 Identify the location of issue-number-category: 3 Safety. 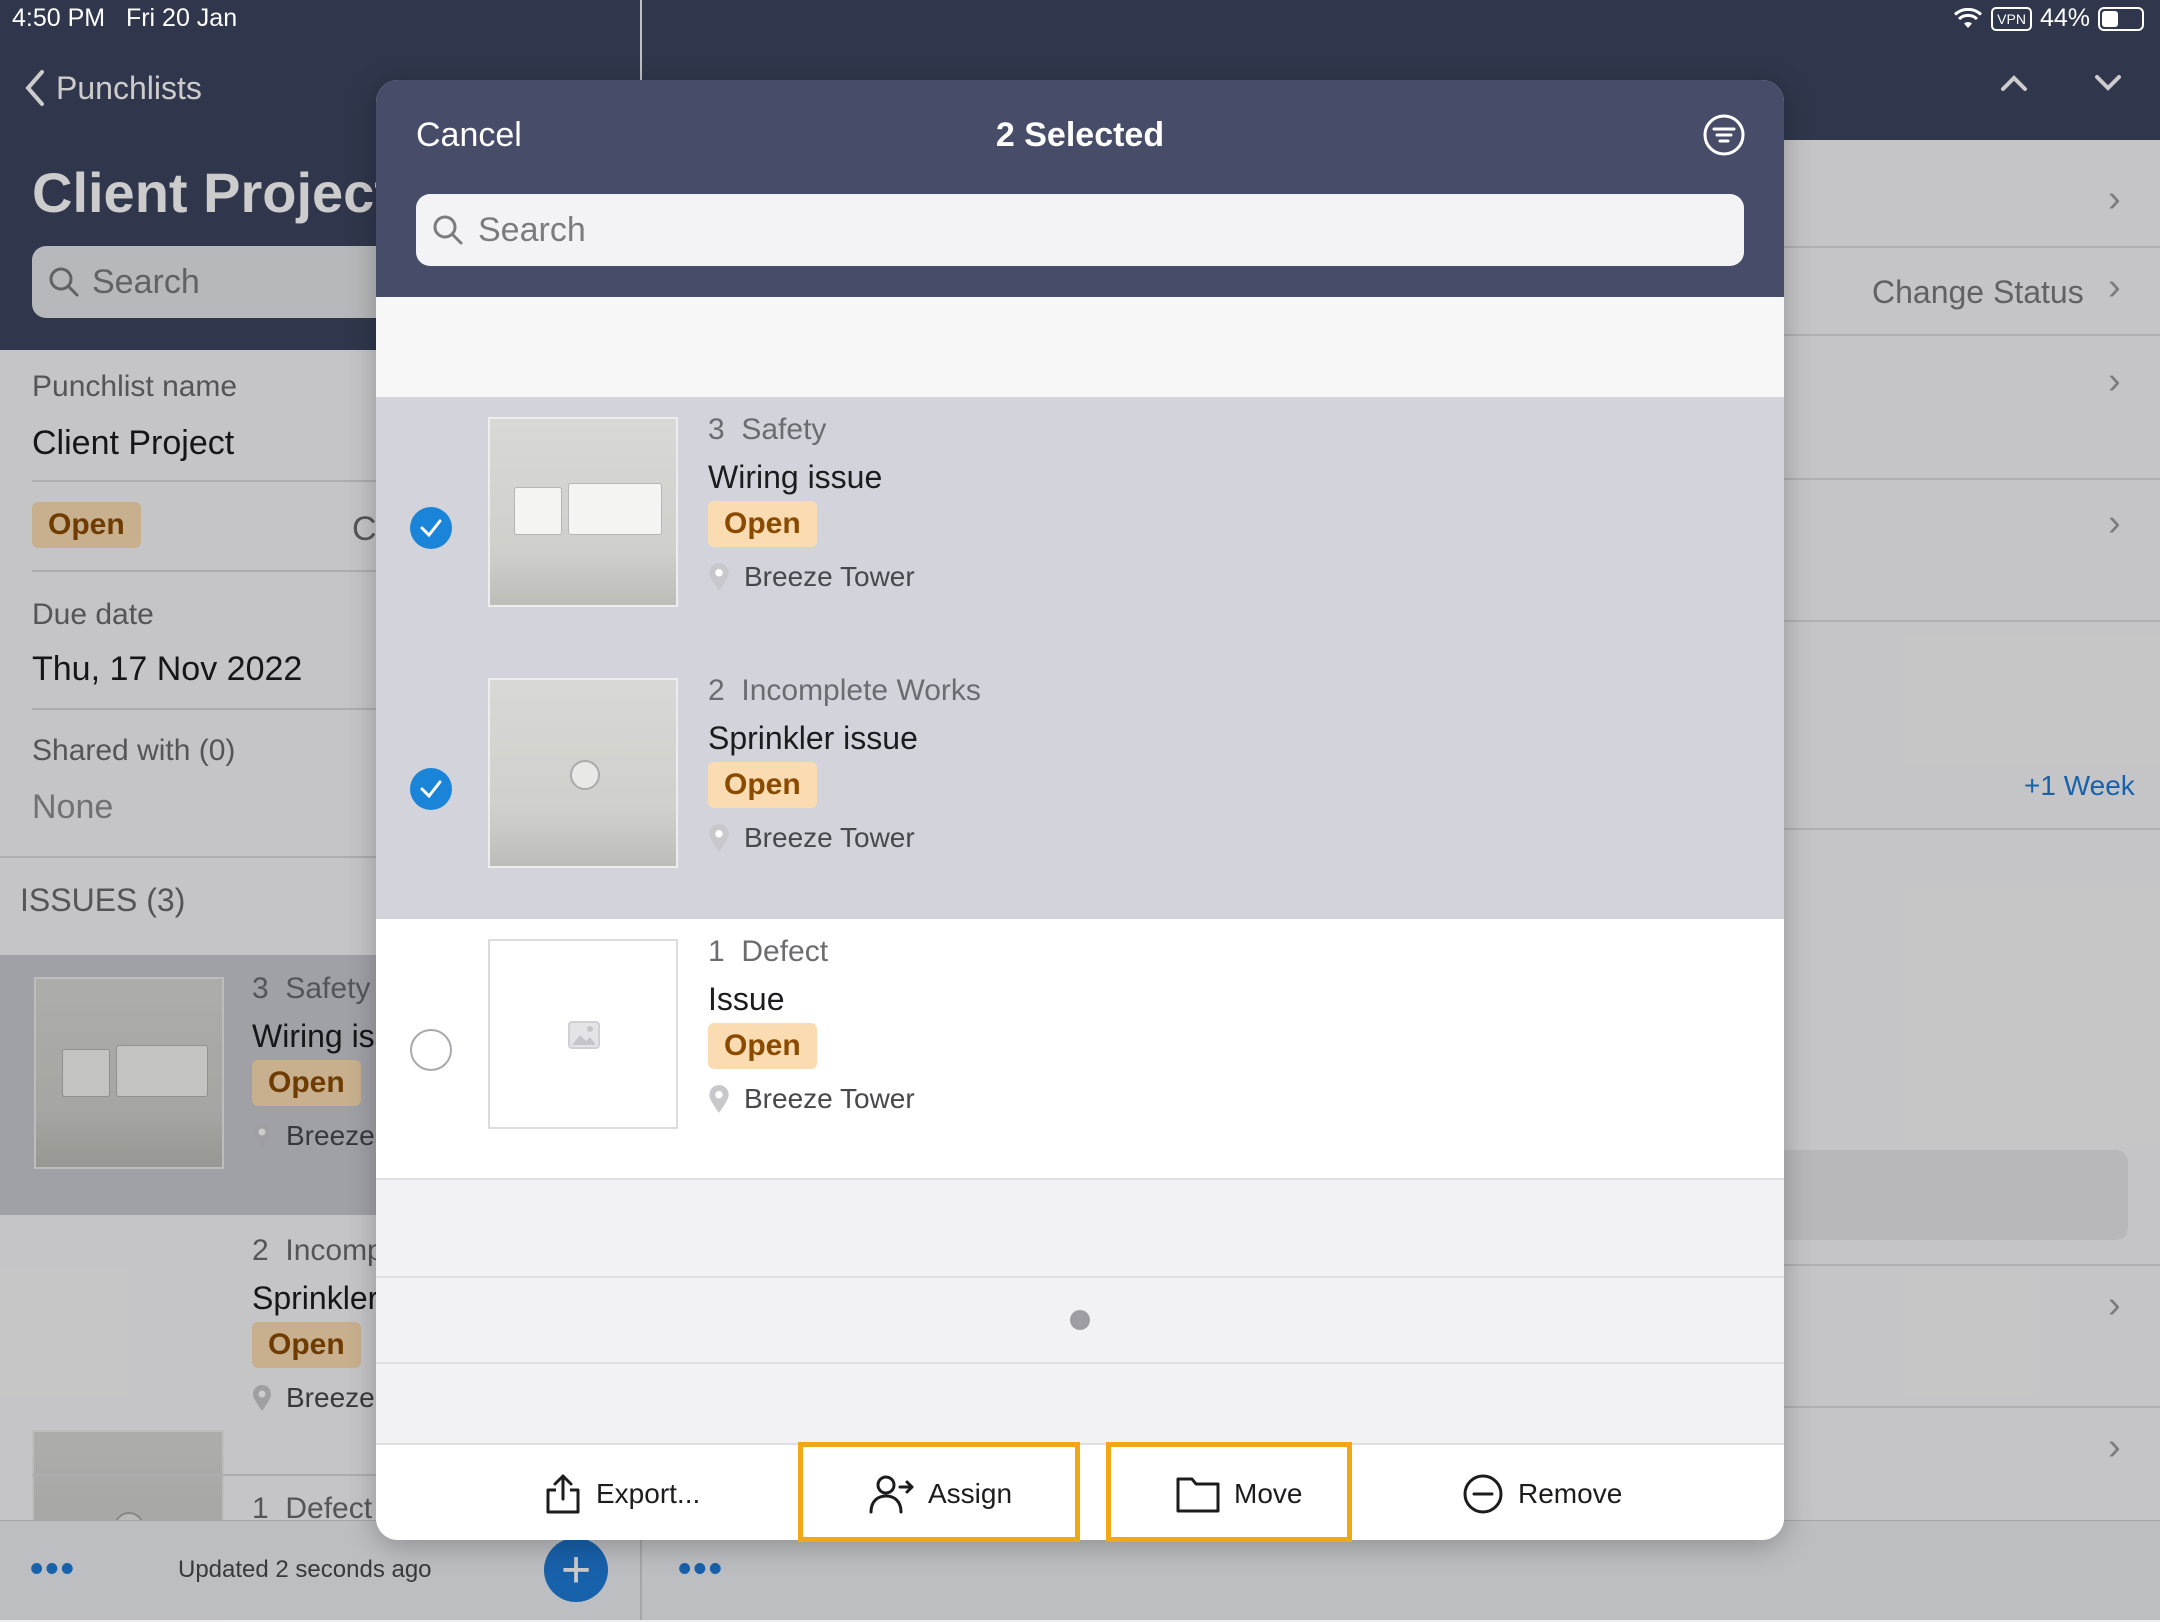
(767, 429).